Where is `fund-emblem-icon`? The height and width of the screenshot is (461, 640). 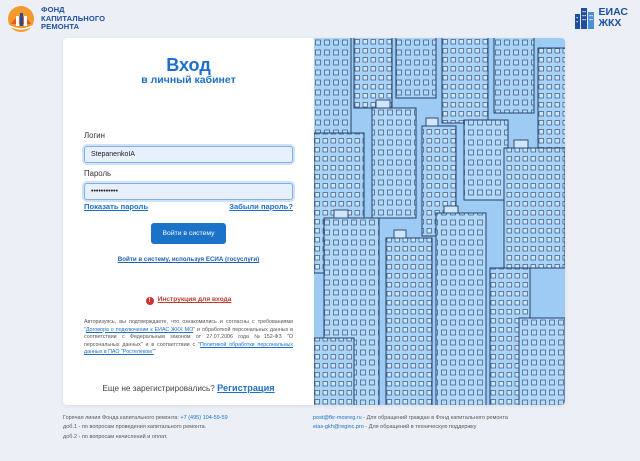 fund-emblem-icon is located at coordinates (21, 19).